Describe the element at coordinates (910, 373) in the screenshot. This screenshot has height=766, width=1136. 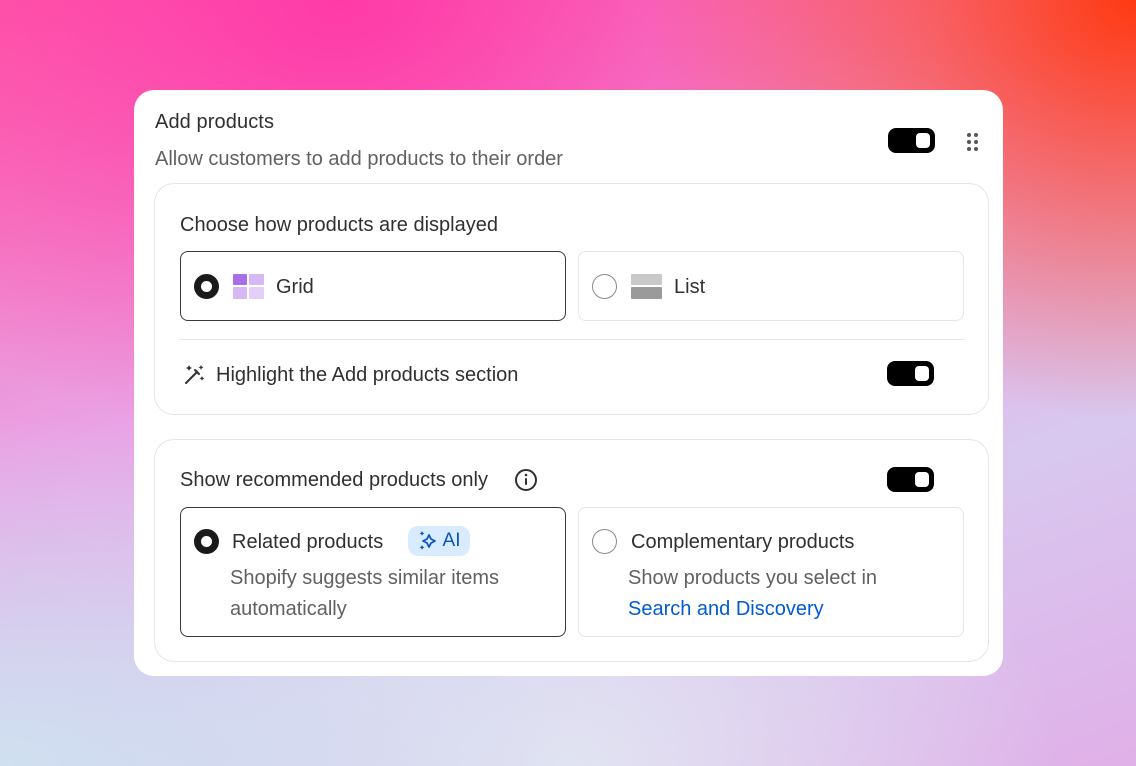
I see `highlight-toggle` at that location.